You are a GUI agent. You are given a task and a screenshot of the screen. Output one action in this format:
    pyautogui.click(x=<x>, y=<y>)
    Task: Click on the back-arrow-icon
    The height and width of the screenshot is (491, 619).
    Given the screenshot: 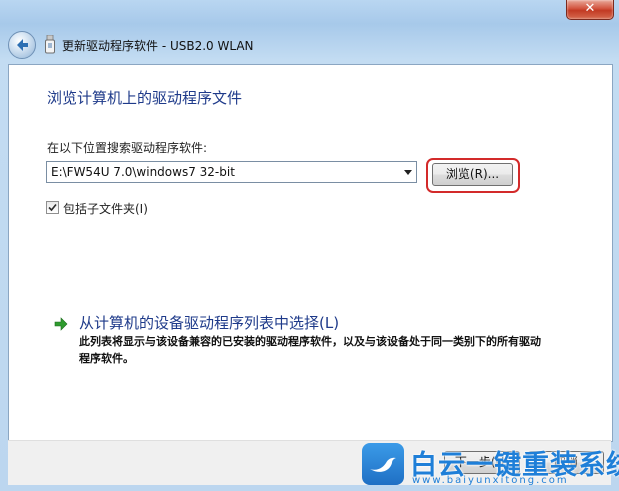 What is the action you would take?
    pyautogui.click(x=22, y=45)
    